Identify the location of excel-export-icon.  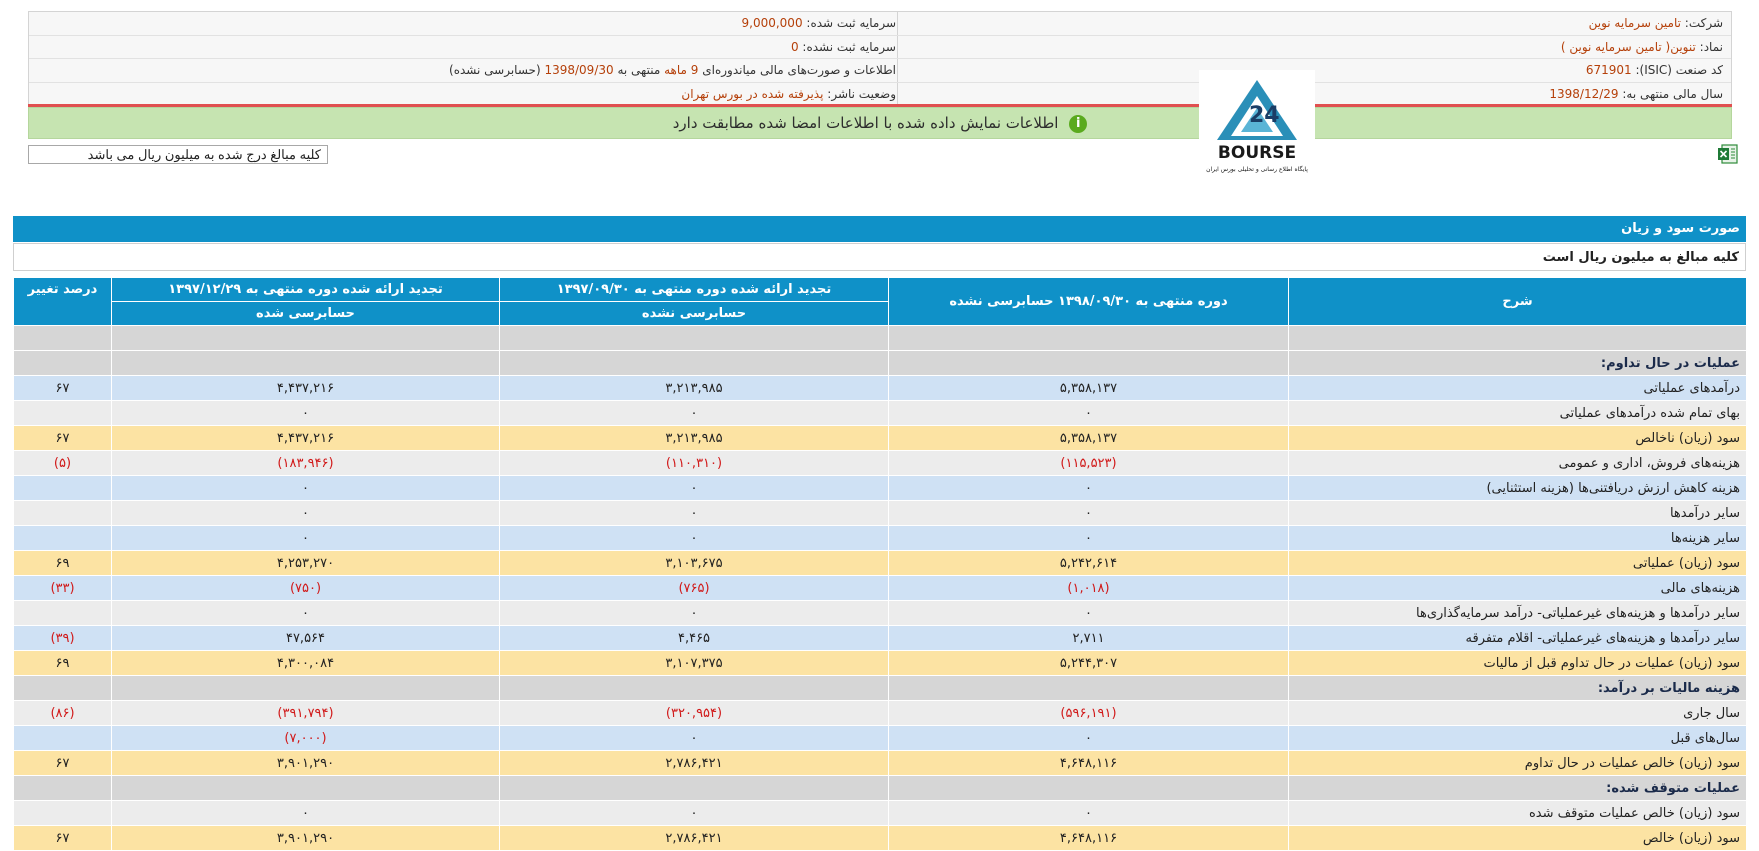
(1728, 154).